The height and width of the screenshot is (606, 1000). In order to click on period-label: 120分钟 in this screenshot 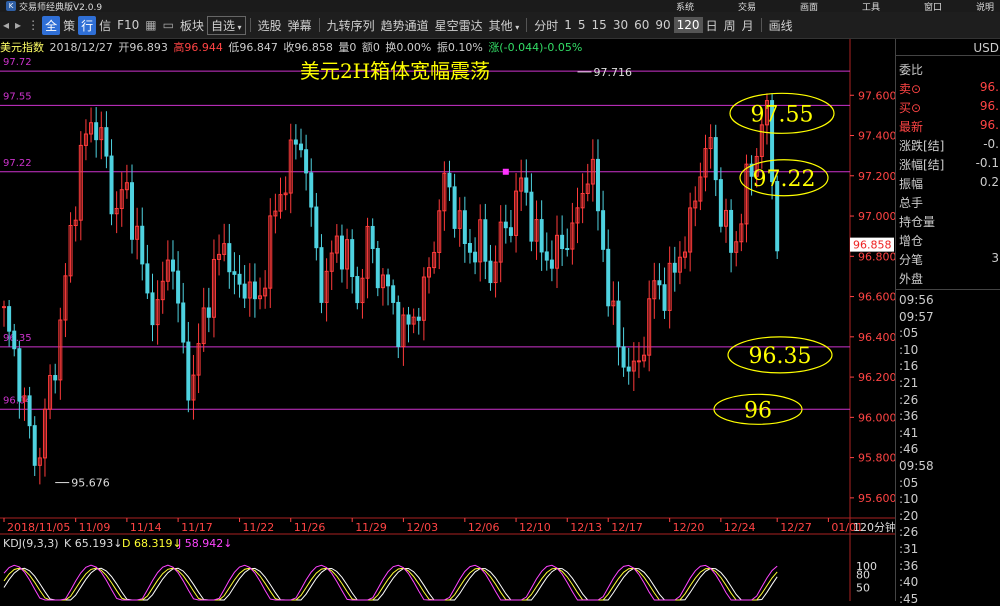, I will do `click(874, 527)`.